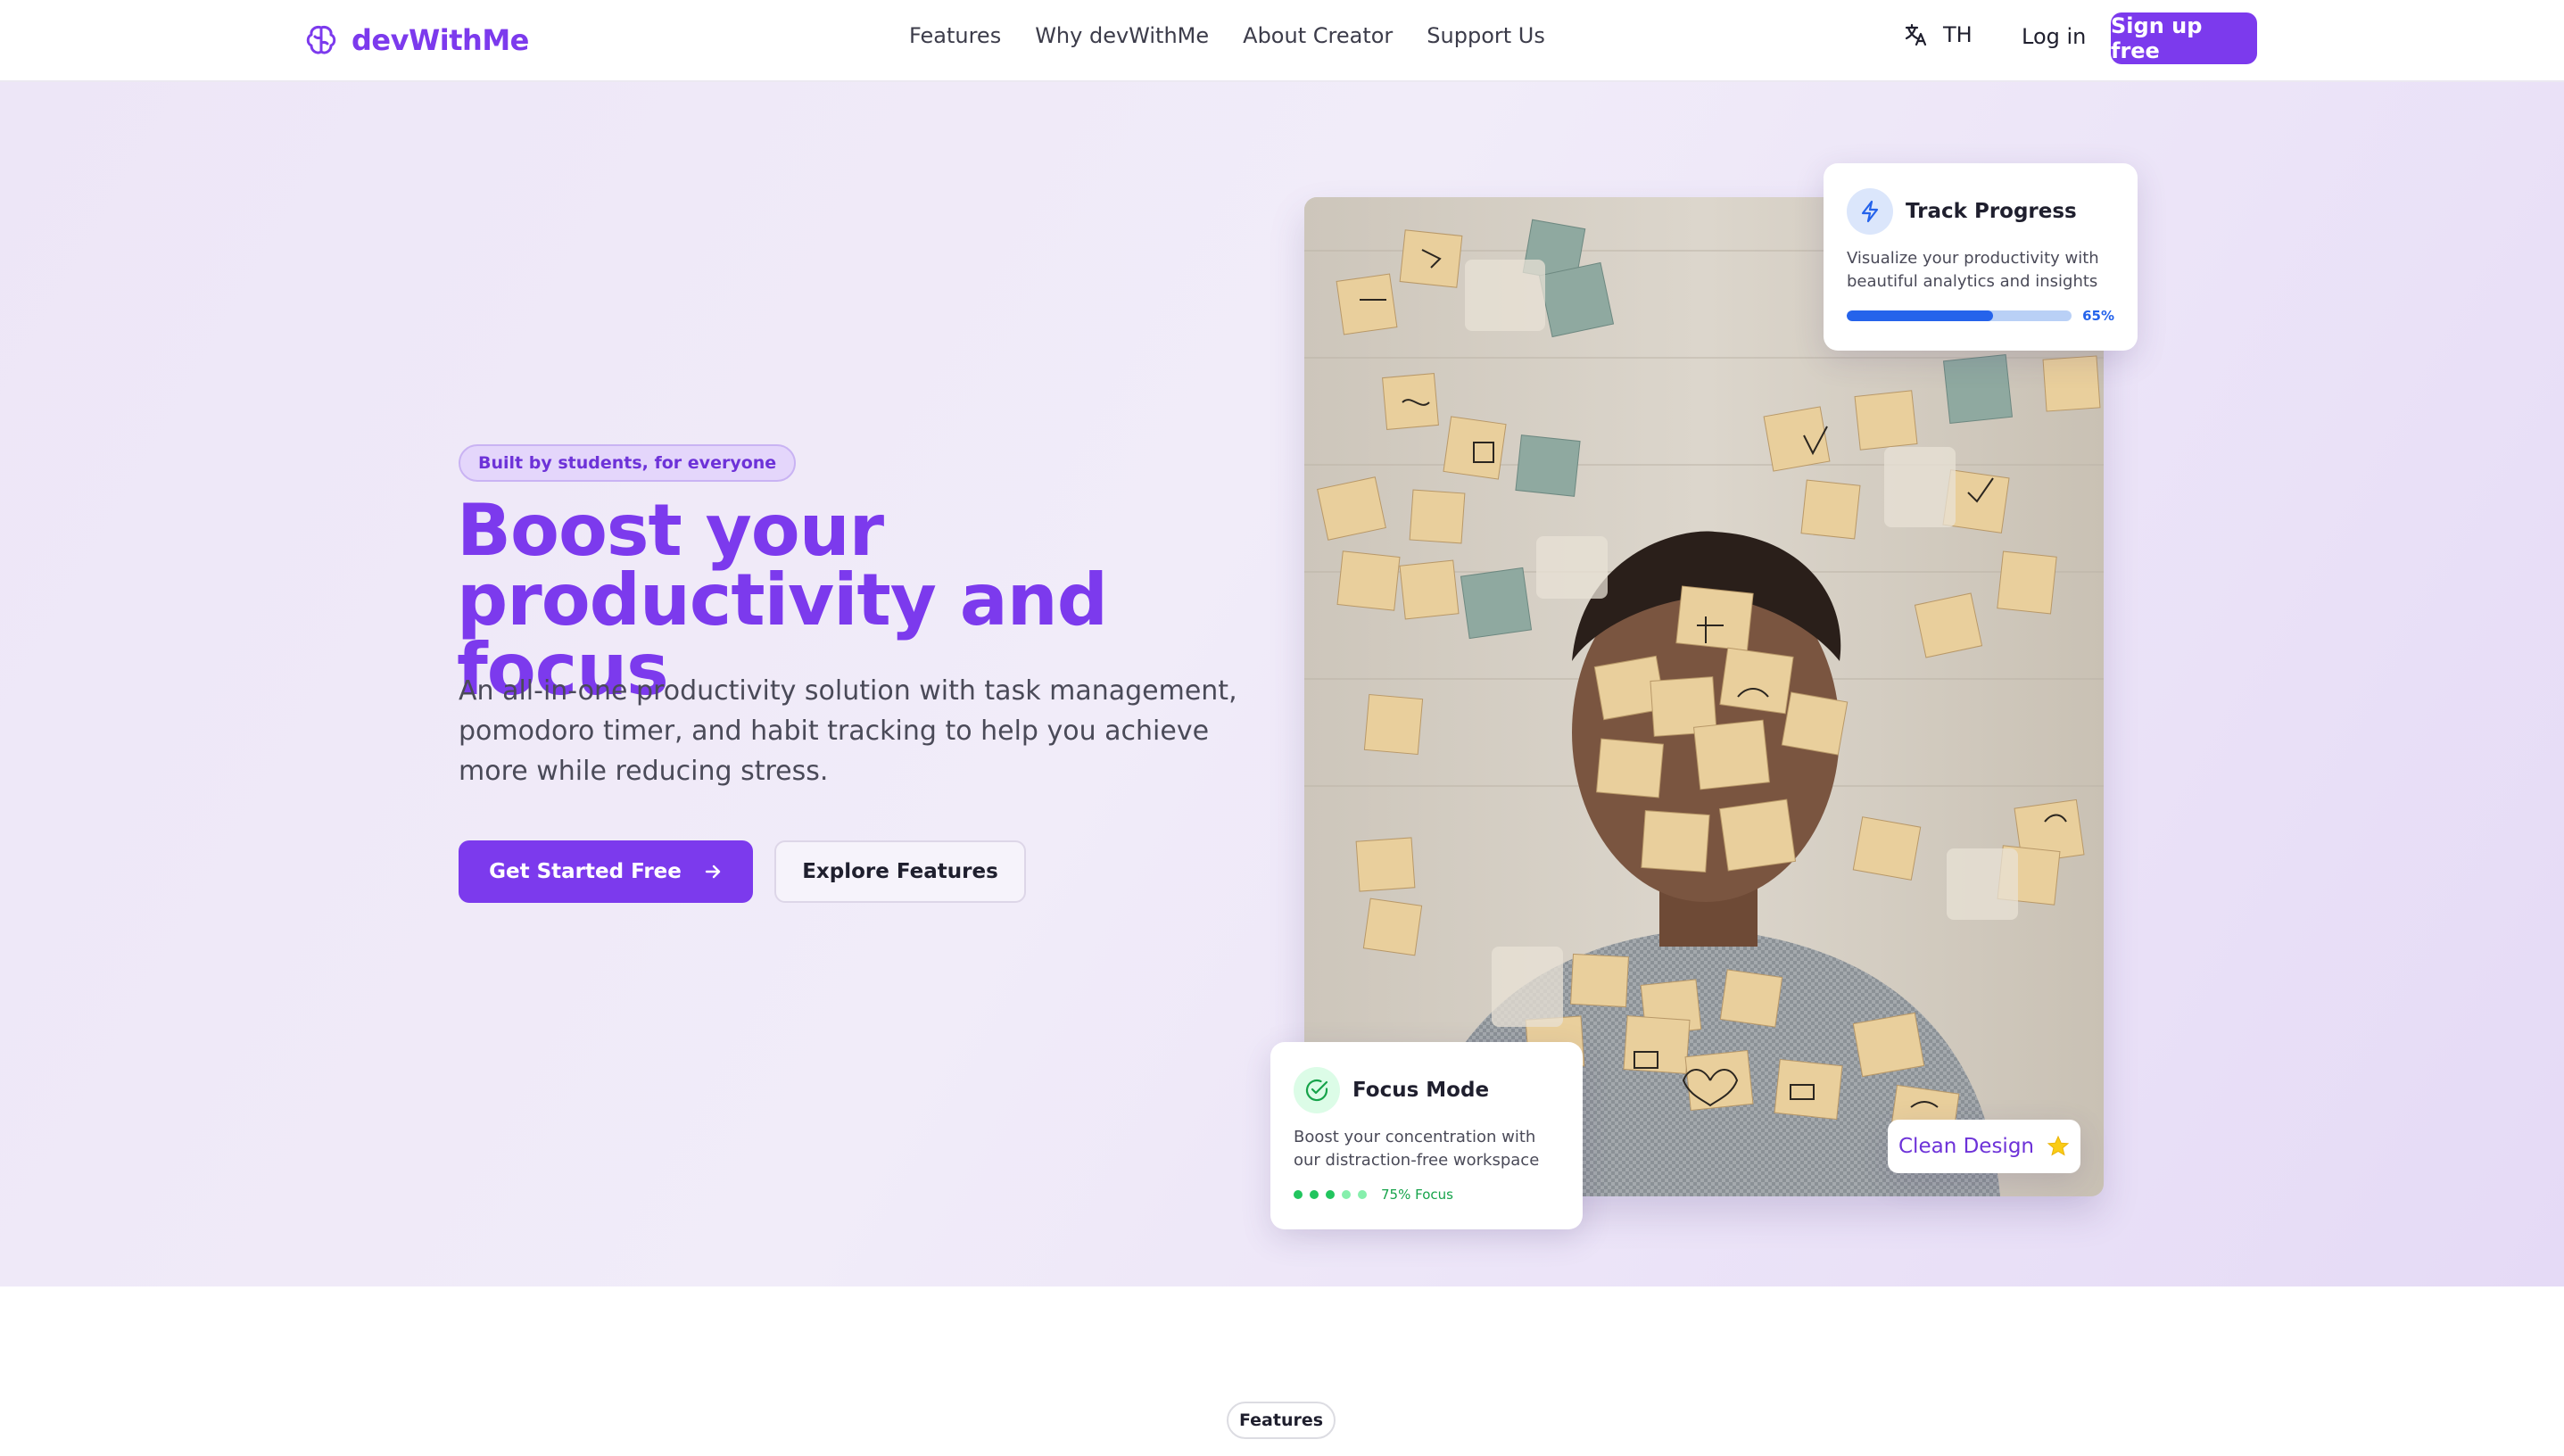  Describe the element at coordinates (321, 40) in the screenshot. I see `brain-icon` at that location.